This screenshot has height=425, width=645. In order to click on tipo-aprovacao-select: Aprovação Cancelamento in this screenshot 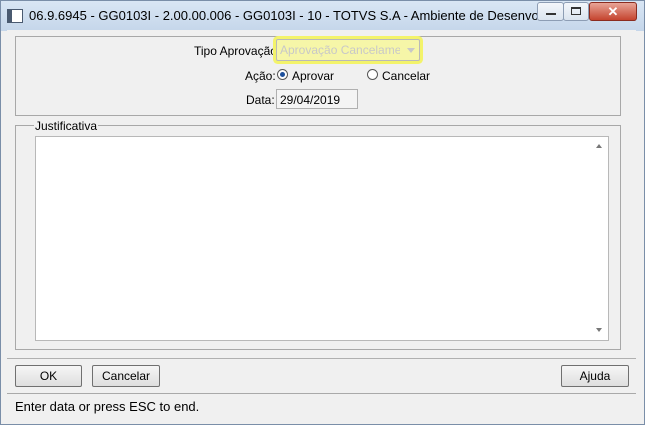, I will do `click(348, 50)`.